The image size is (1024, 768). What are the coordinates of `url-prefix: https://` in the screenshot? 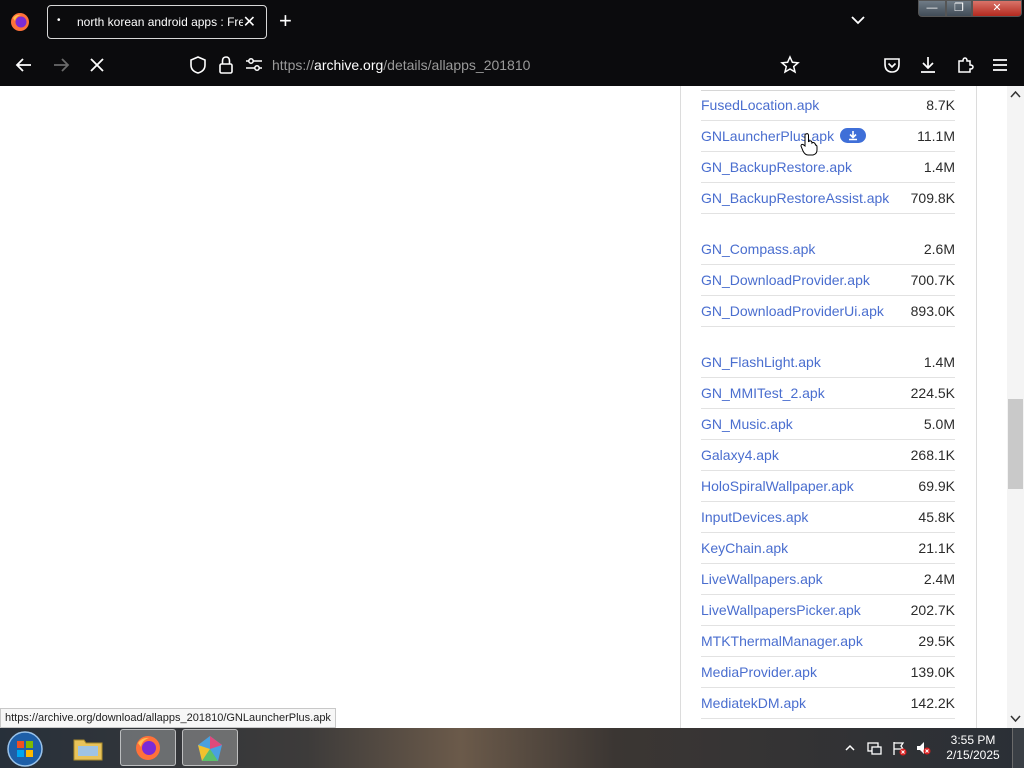 It's located at (293, 65).